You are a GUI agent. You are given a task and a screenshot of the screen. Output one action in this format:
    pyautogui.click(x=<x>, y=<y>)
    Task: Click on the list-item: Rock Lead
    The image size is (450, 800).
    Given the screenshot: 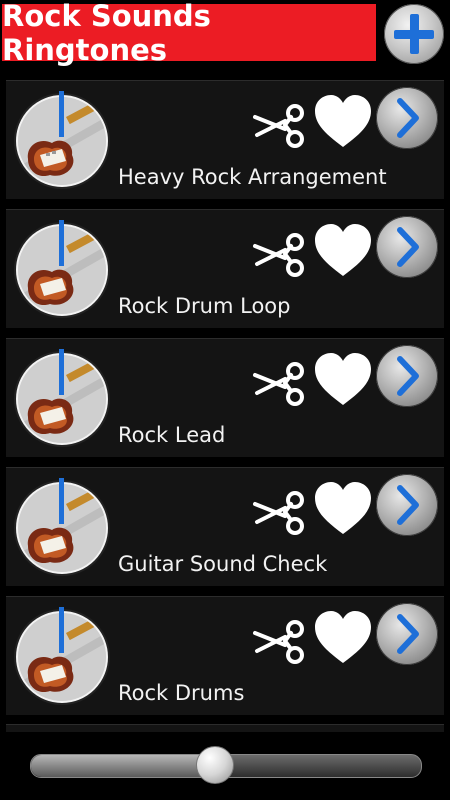 What is the action you would take?
    pyautogui.click(x=225, y=397)
    